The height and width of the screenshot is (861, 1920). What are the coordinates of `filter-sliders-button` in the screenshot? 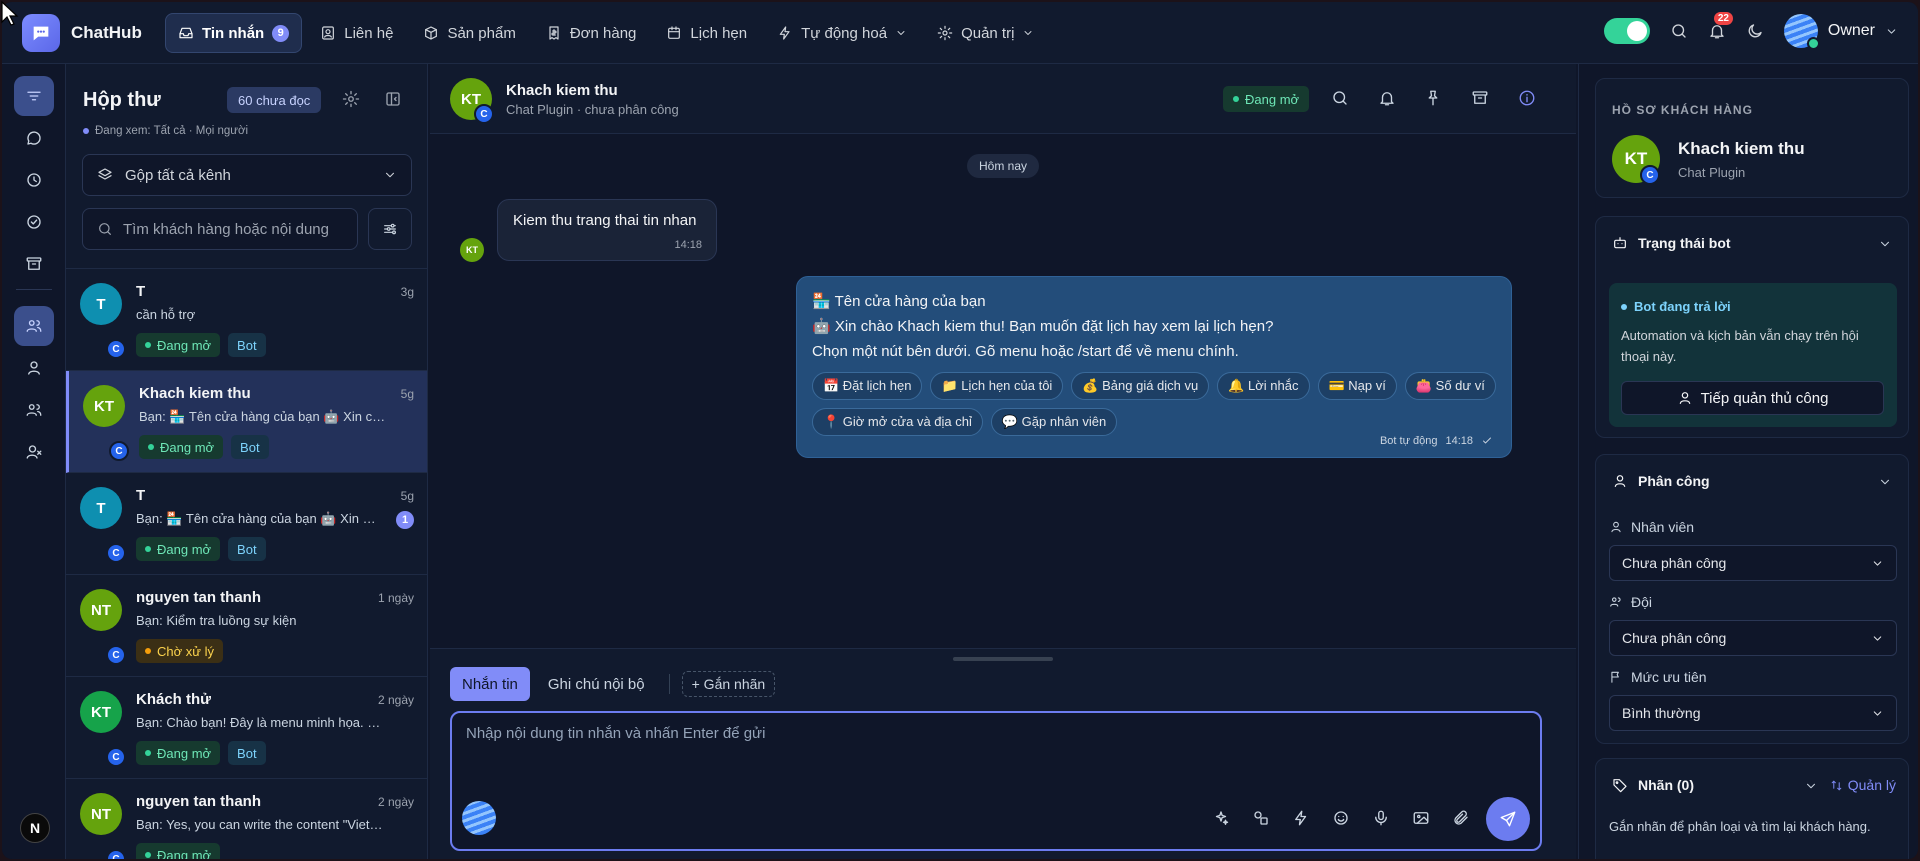 It's located at (390, 229).